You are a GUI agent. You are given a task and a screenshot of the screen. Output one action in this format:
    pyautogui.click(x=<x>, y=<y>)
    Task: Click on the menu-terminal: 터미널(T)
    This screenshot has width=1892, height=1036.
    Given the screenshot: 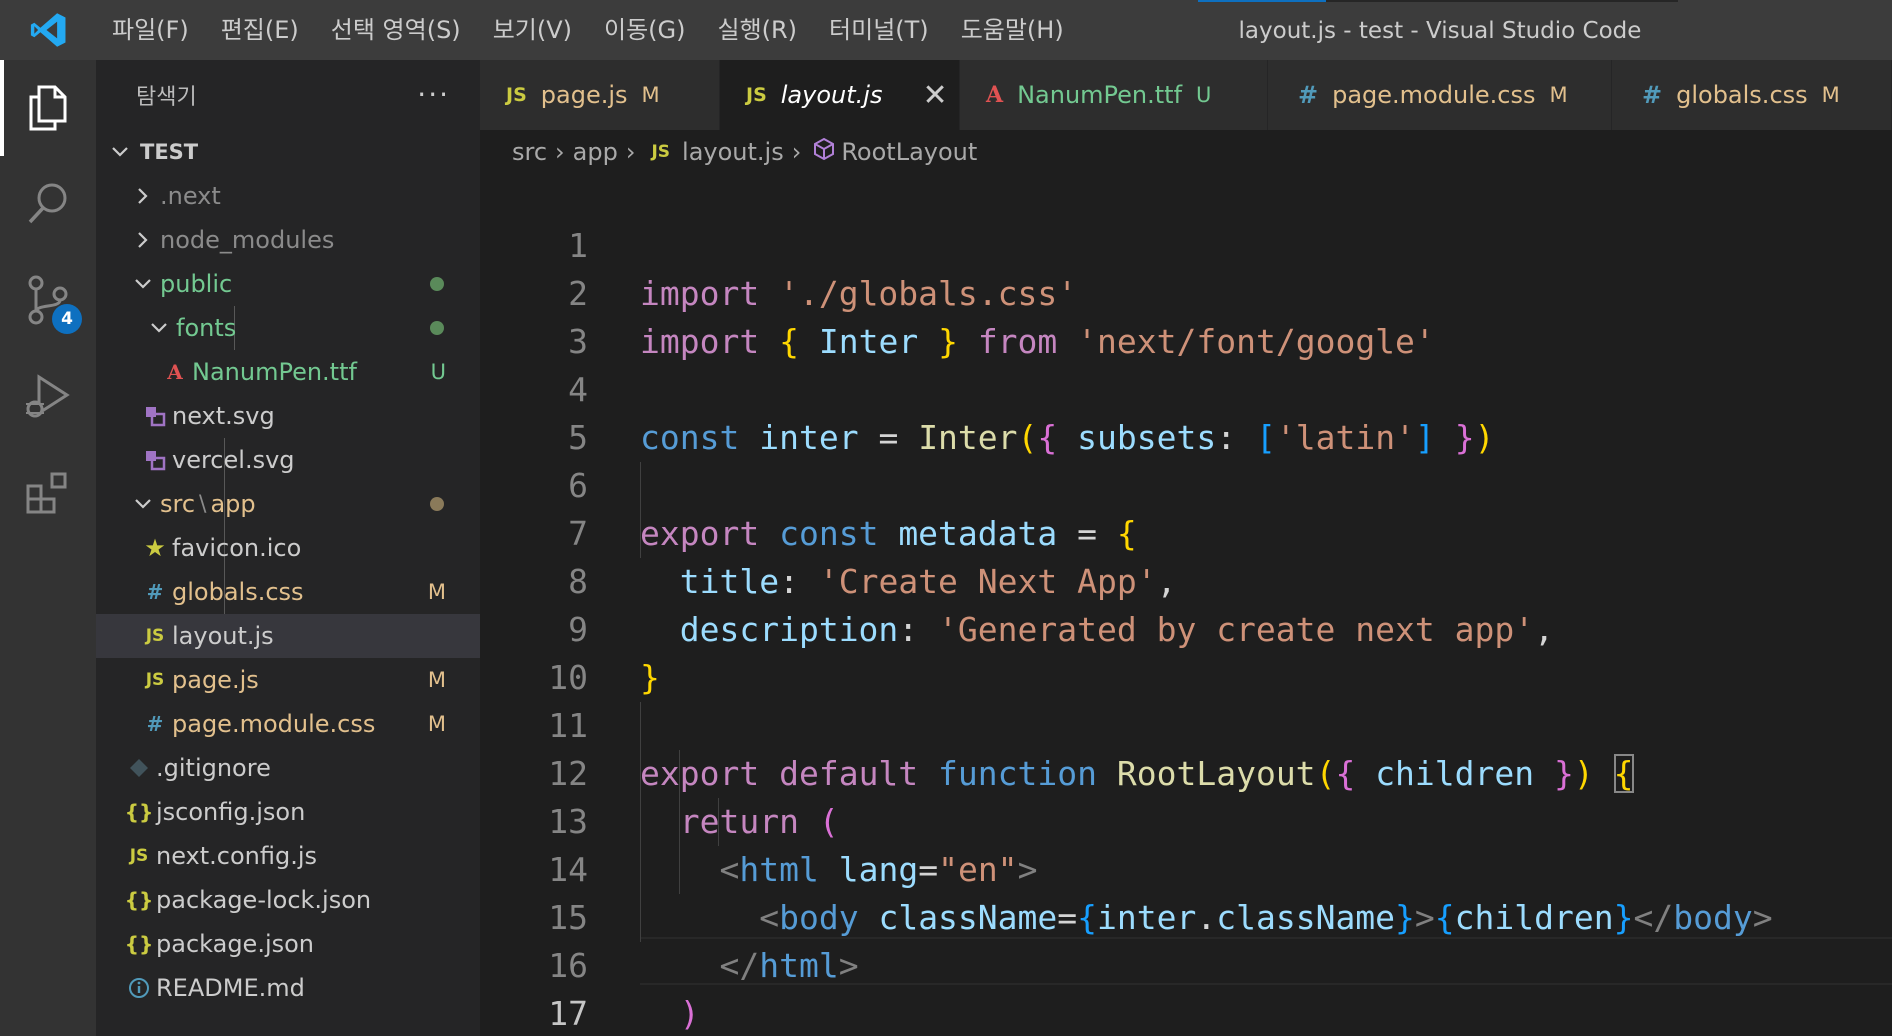 What is the action you would take?
    pyautogui.click(x=879, y=30)
    